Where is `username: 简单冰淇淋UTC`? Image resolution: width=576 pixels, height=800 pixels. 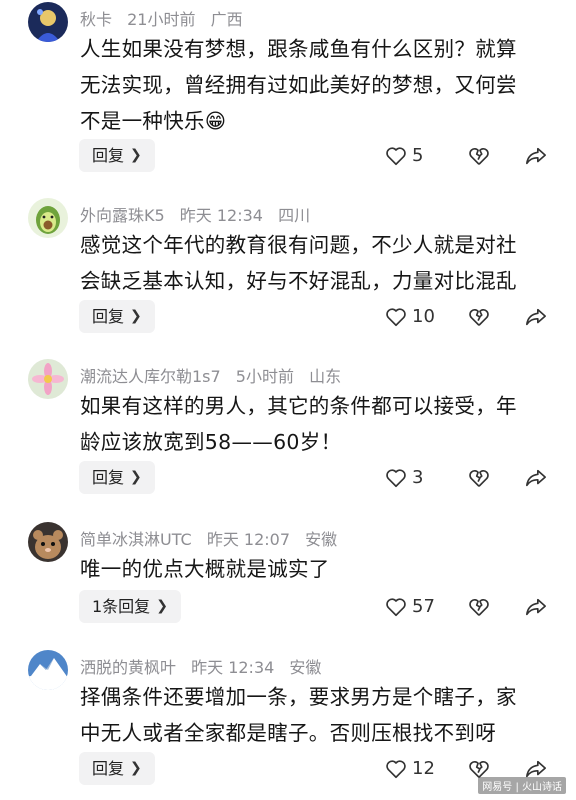
username: 简单冰淇淋UTC is located at coordinates (136, 539).